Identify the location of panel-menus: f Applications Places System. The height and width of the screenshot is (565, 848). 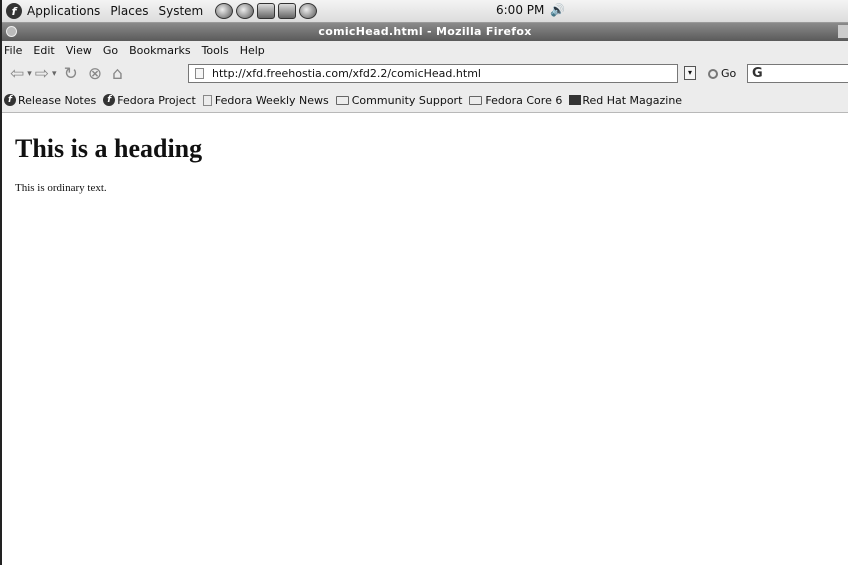
(160, 11).